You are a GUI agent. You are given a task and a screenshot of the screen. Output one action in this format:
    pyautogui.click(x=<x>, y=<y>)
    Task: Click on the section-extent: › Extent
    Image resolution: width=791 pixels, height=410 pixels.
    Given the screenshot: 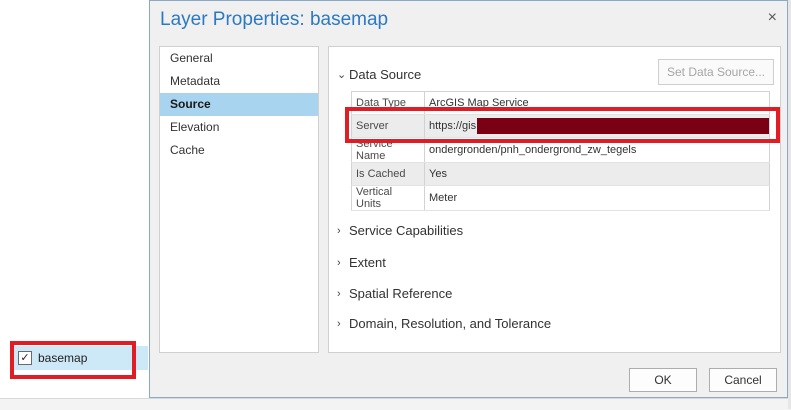 What is the action you would take?
    pyautogui.click(x=361, y=262)
    